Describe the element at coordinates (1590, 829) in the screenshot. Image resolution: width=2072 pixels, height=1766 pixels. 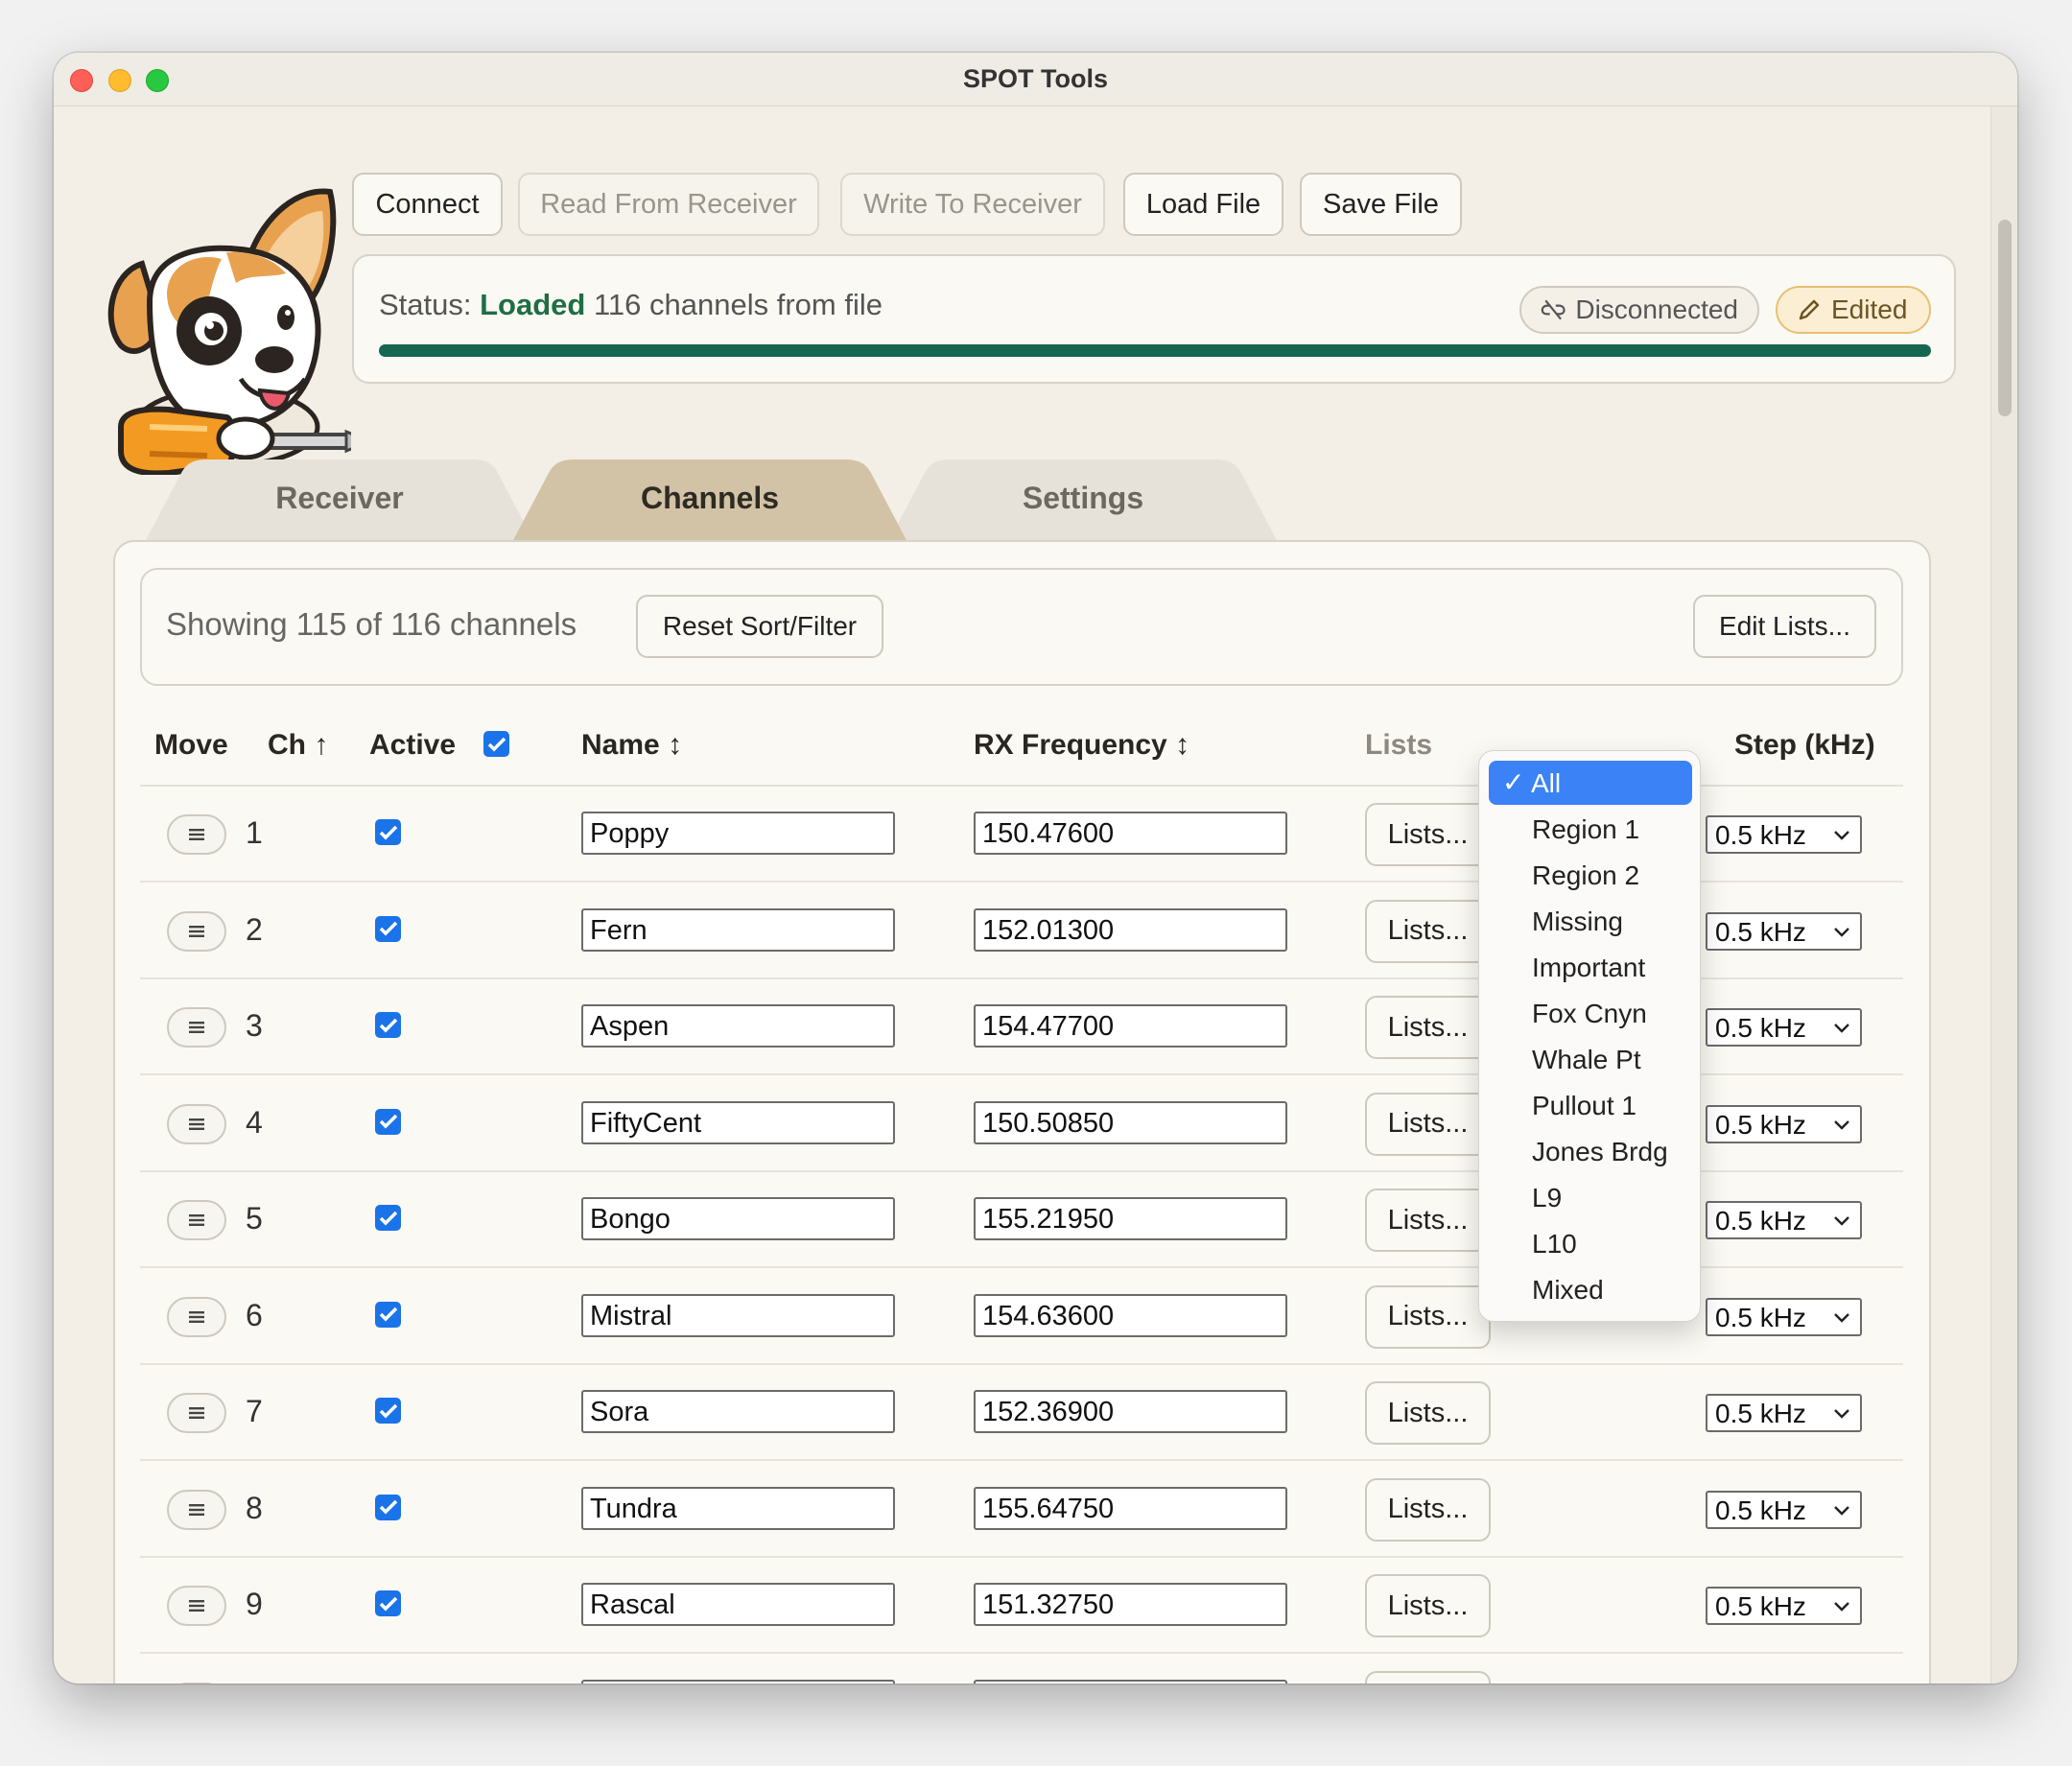
I see `lists-option: Region 1` at that location.